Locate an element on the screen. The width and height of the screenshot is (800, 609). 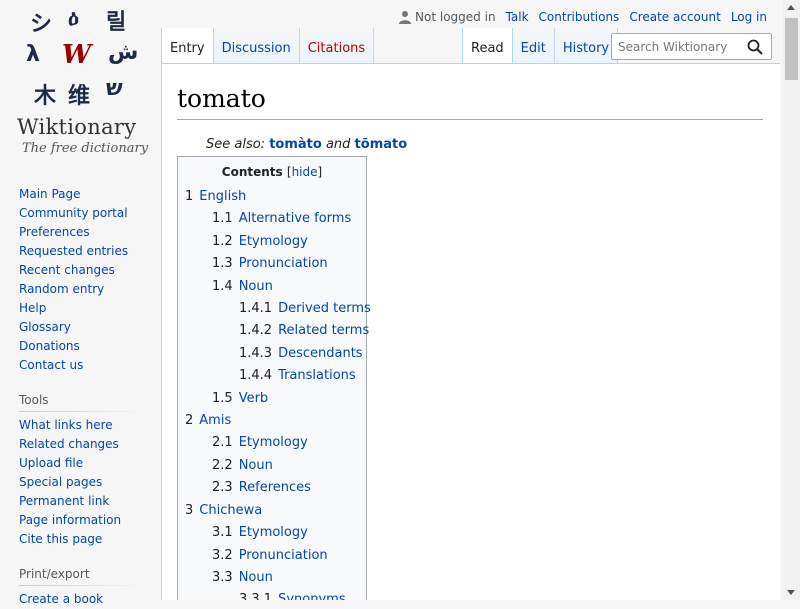
toc-item-number: 2.1 is located at coordinates (222, 443).